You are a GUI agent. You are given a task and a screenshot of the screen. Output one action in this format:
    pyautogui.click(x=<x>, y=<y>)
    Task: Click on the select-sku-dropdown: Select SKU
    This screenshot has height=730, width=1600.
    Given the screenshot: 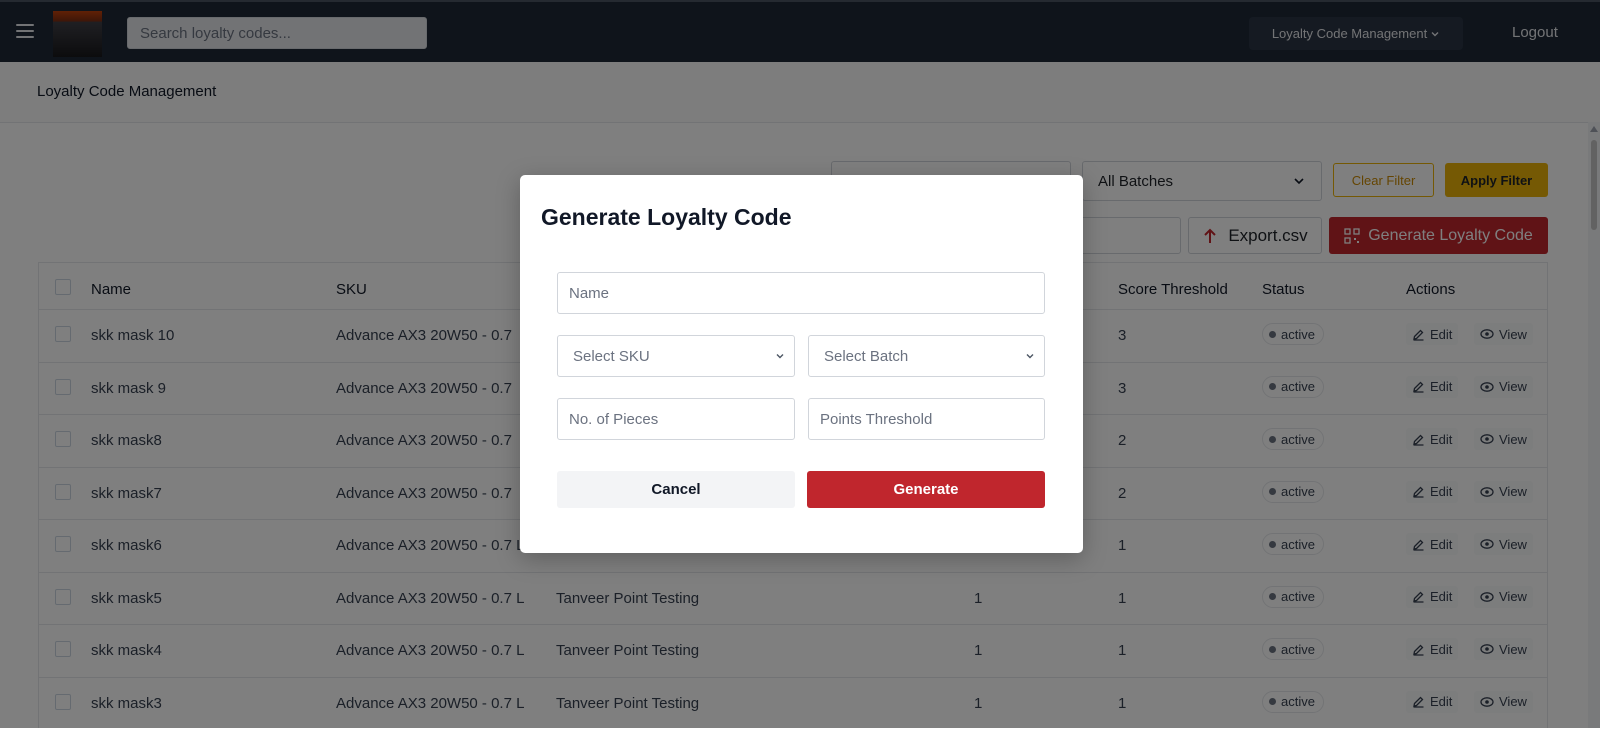 What is the action you would take?
    pyautogui.click(x=676, y=356)
    